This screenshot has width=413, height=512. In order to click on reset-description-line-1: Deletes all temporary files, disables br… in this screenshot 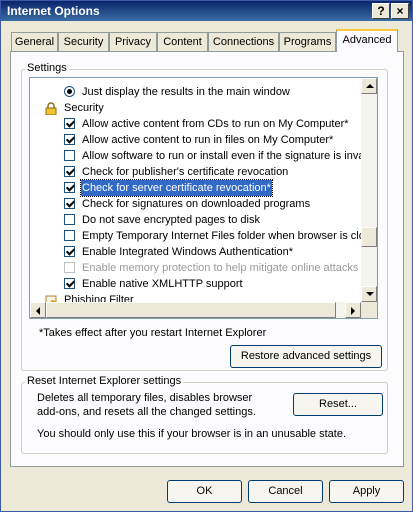, I will do `click(145, 398)`.